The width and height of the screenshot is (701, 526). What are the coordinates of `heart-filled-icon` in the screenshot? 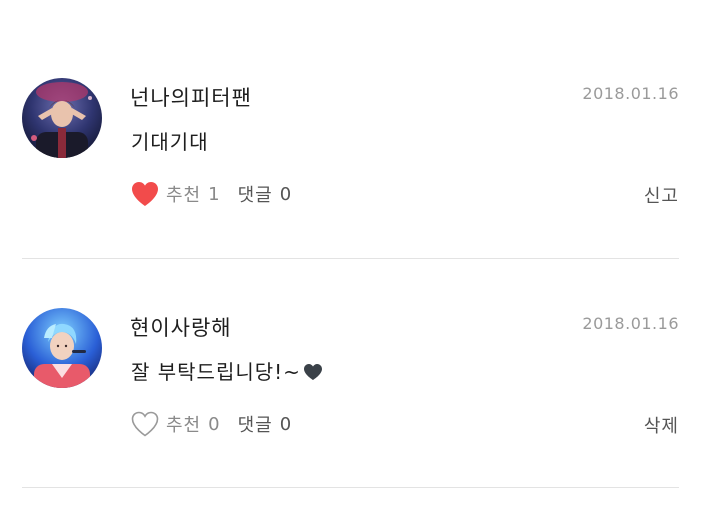 It's located at (145, 194).